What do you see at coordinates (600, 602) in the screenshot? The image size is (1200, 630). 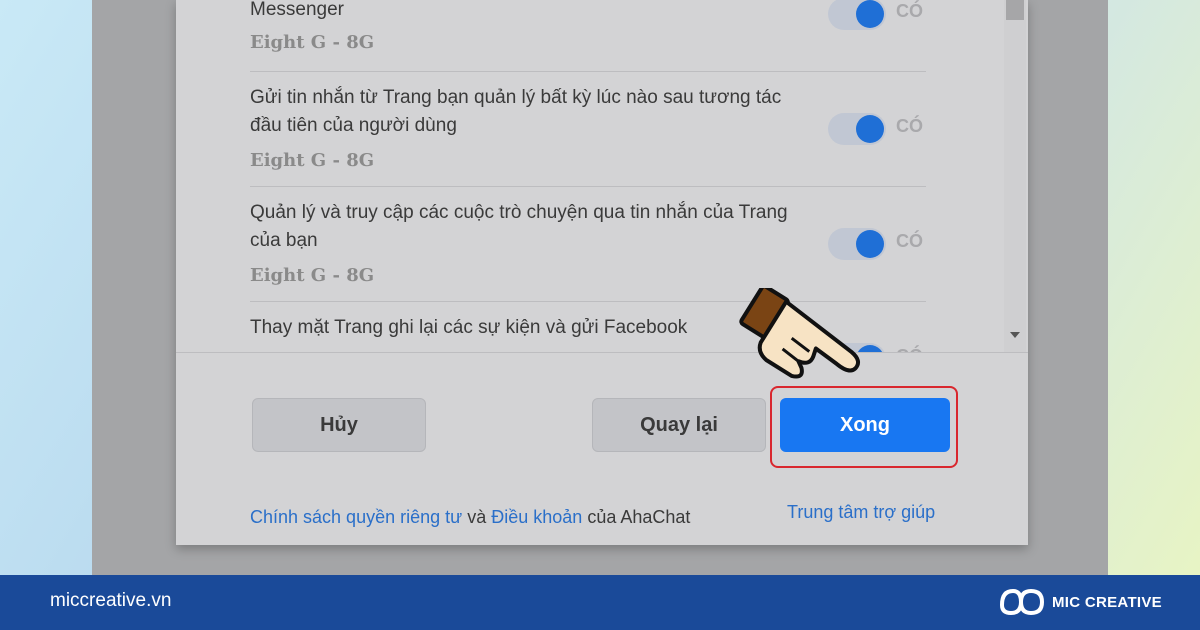 I see `footer-banner: miccreative.vn MIC CREATIVE` at bounding box center [600, 602].